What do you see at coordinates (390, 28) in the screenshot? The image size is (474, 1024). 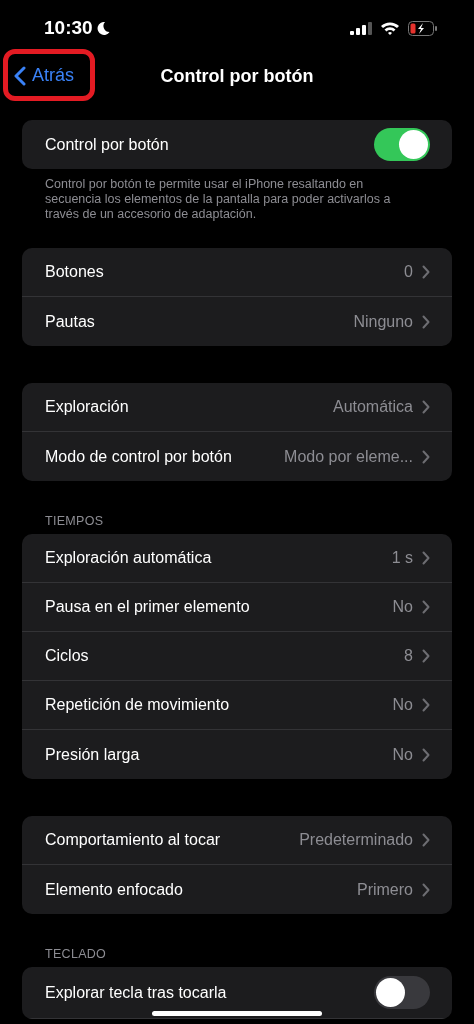 I see `wifi-icon` at bounding box center [390, 28].